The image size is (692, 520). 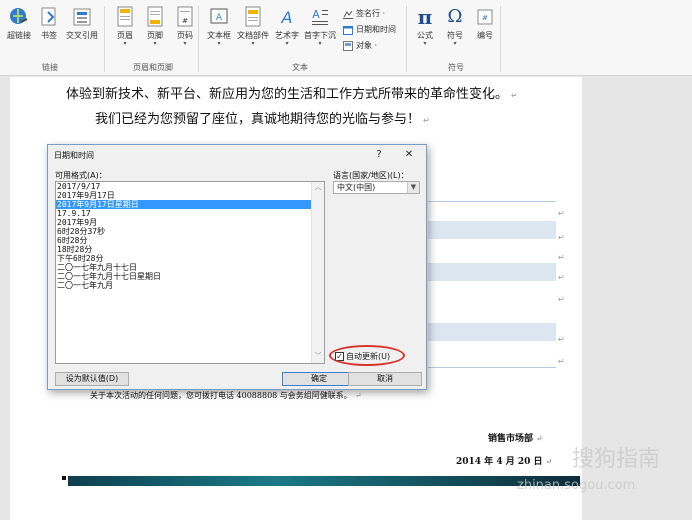 I want to click on object-button: 对象 ·, so click(x=360, y=45).